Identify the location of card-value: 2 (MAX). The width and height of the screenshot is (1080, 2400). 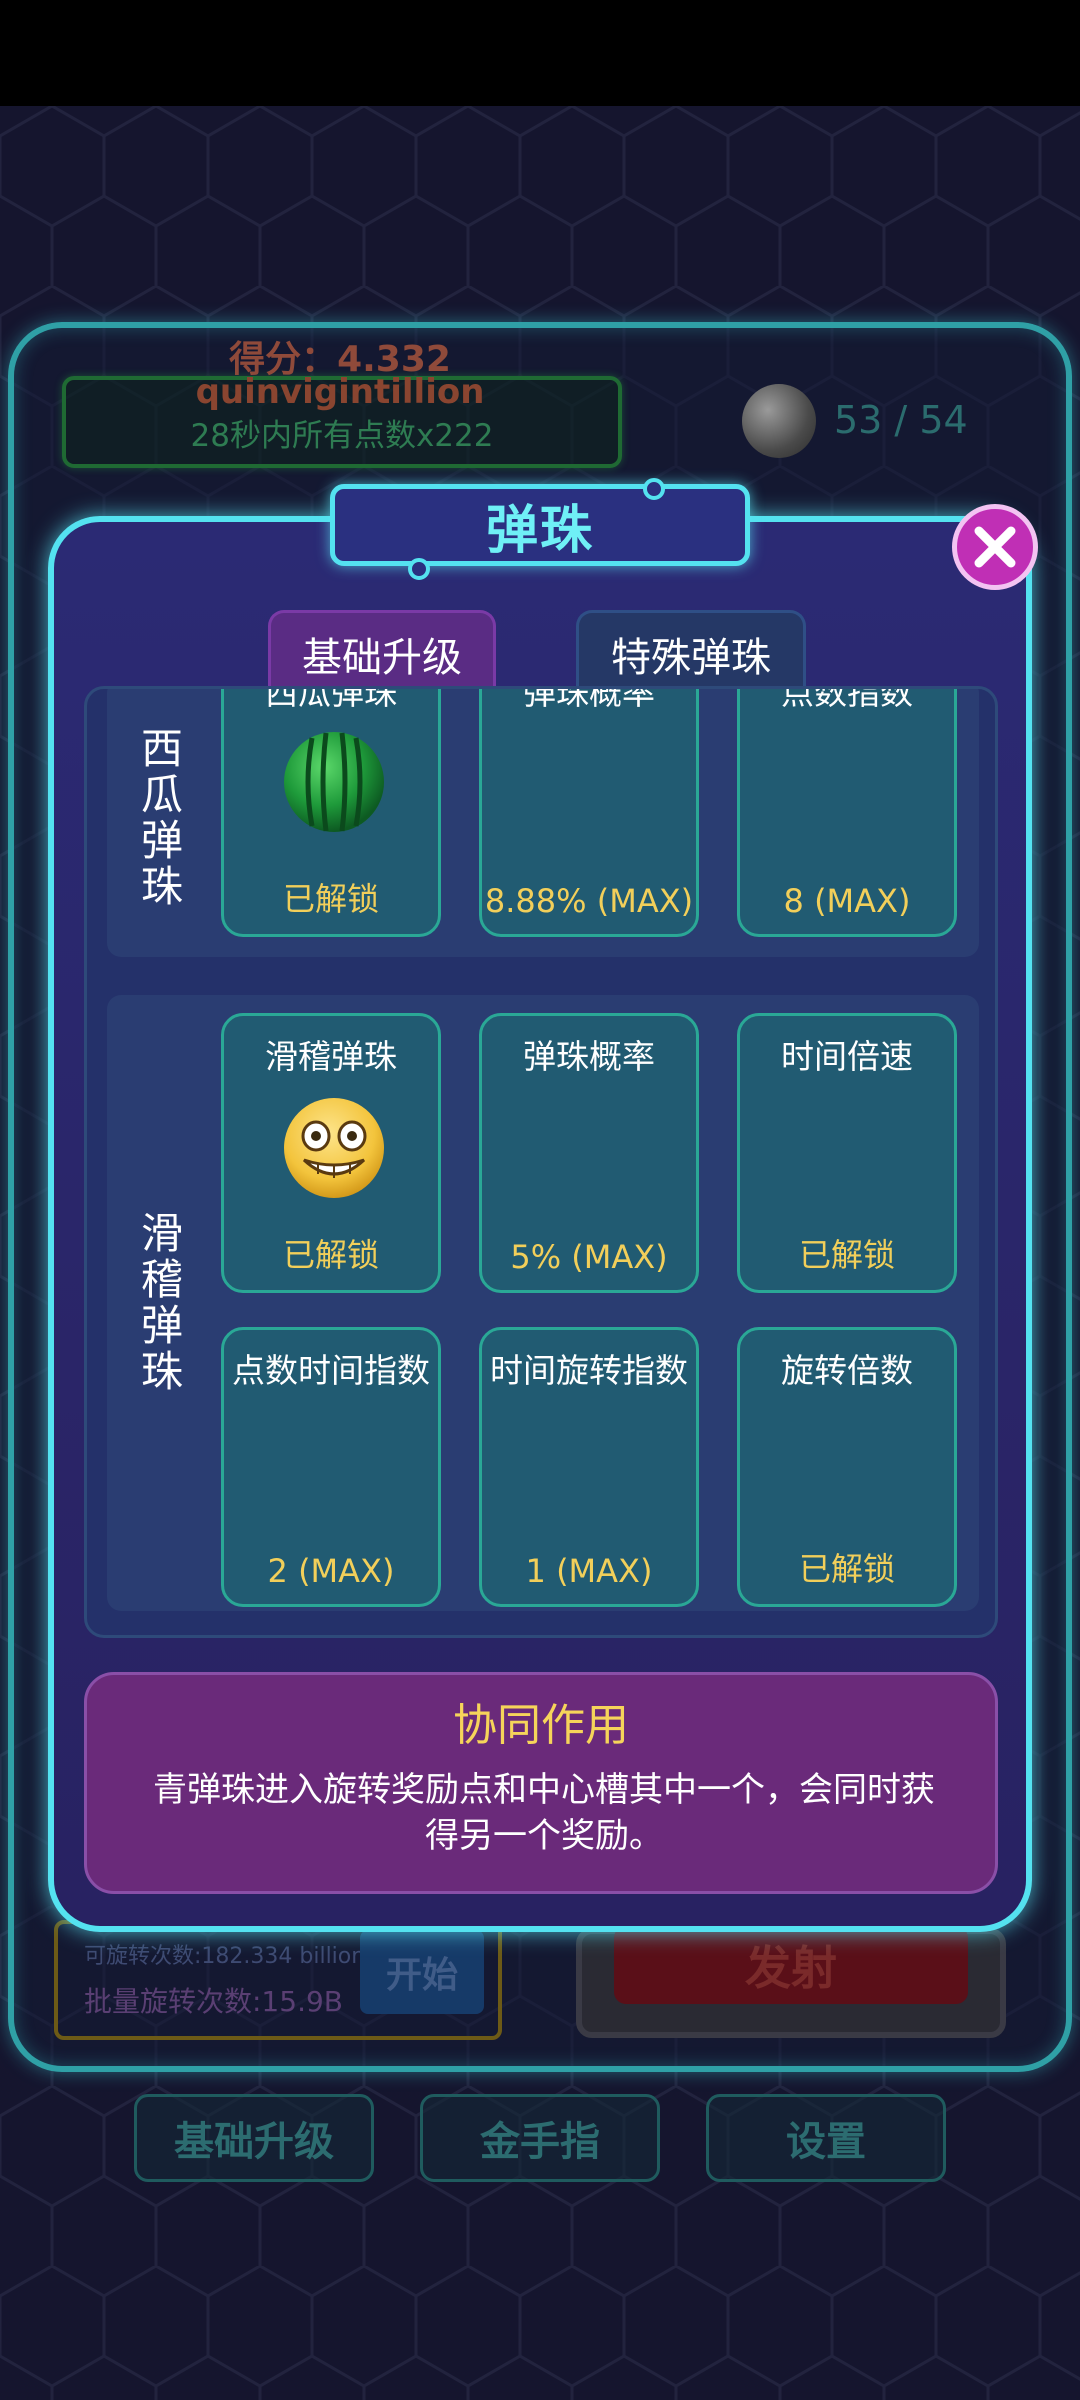
(331, 1571).